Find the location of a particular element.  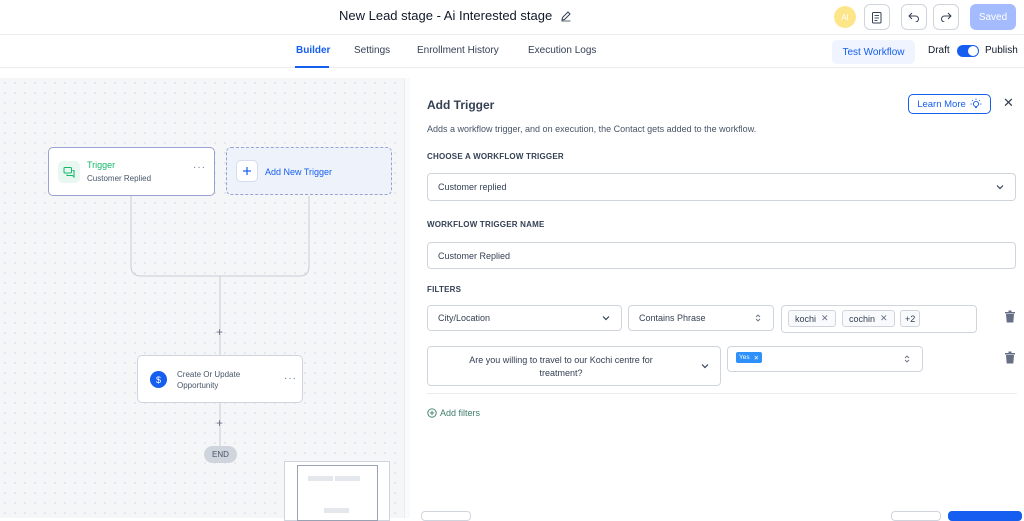

filter-operator-select: Contains Phrase is located at coordinates (701, 318).